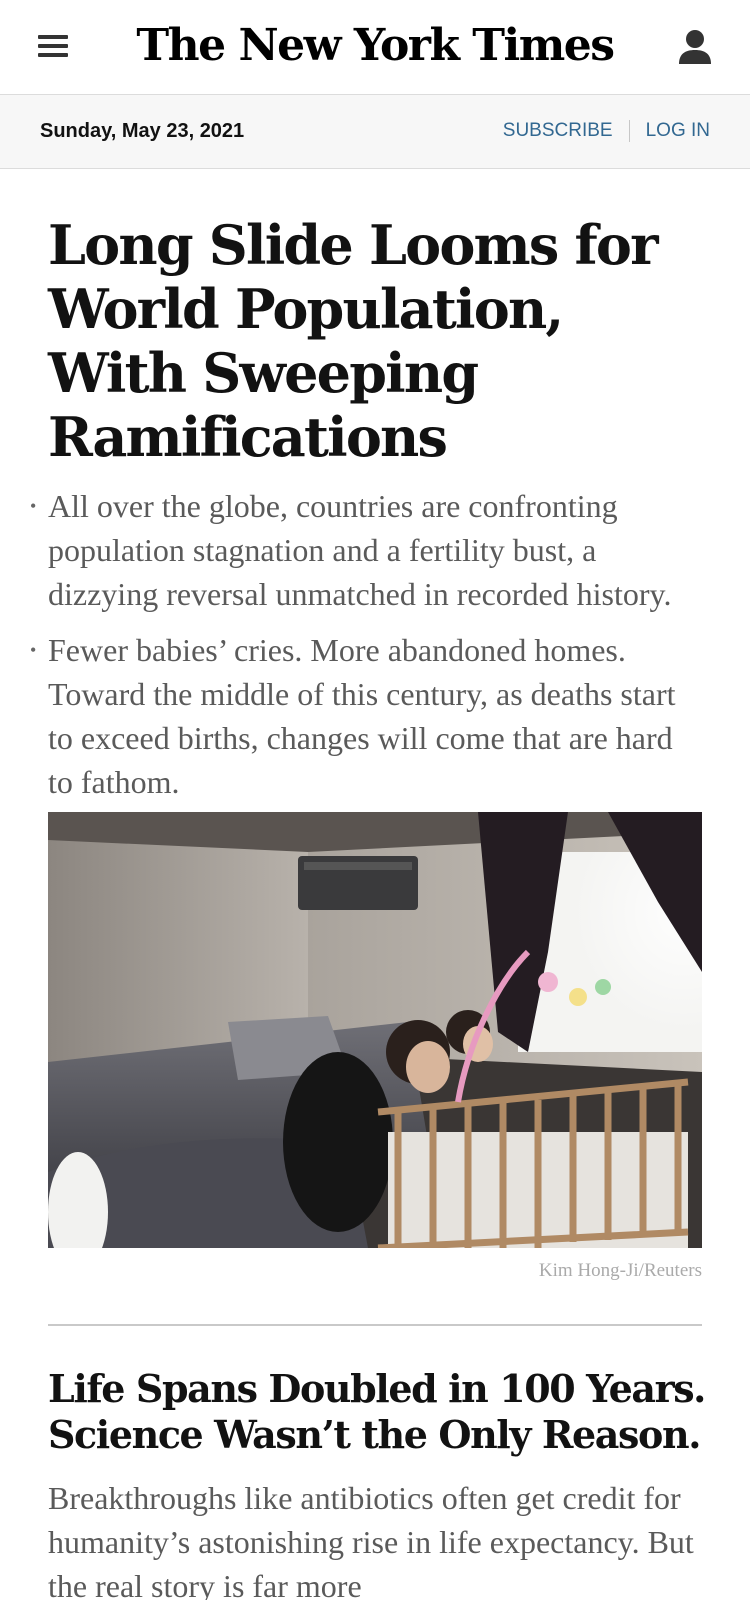 This screenshot has height=1600, width=750. I want to click on top-navigation-bar: The New York Times, so click(375, 47).